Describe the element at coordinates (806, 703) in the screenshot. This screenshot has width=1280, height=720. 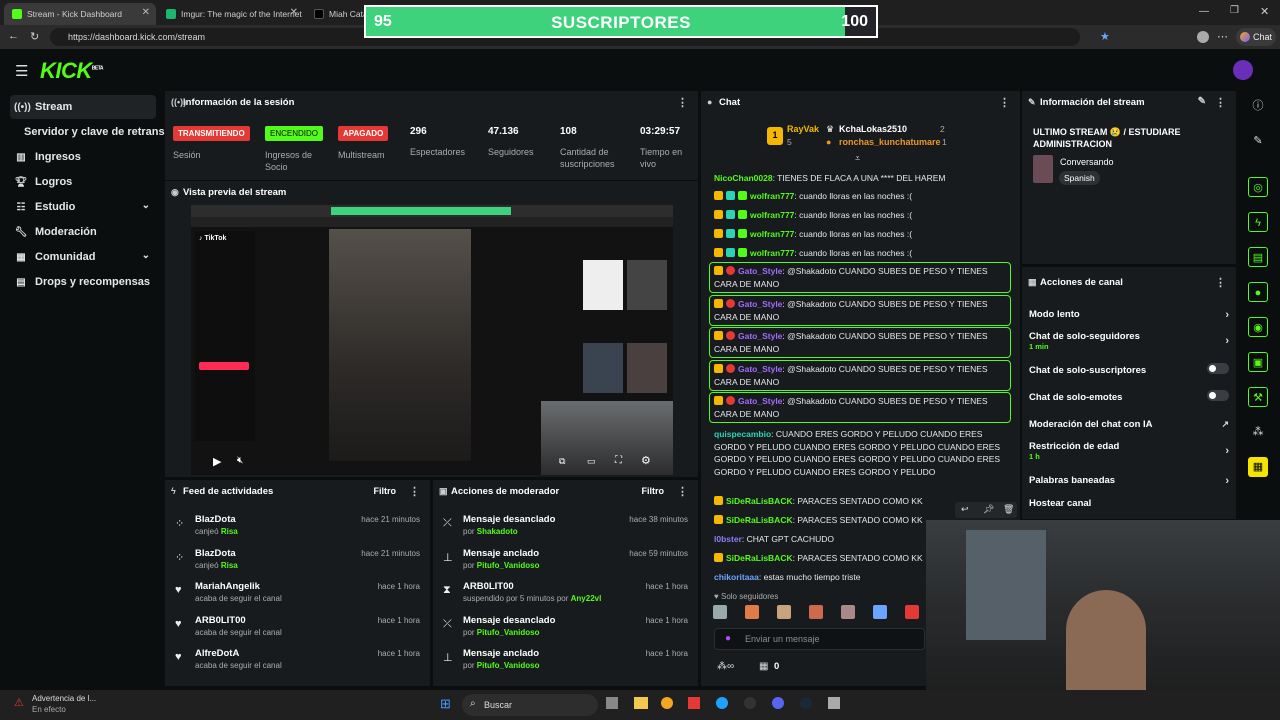
I see `steam-icon` at that location.